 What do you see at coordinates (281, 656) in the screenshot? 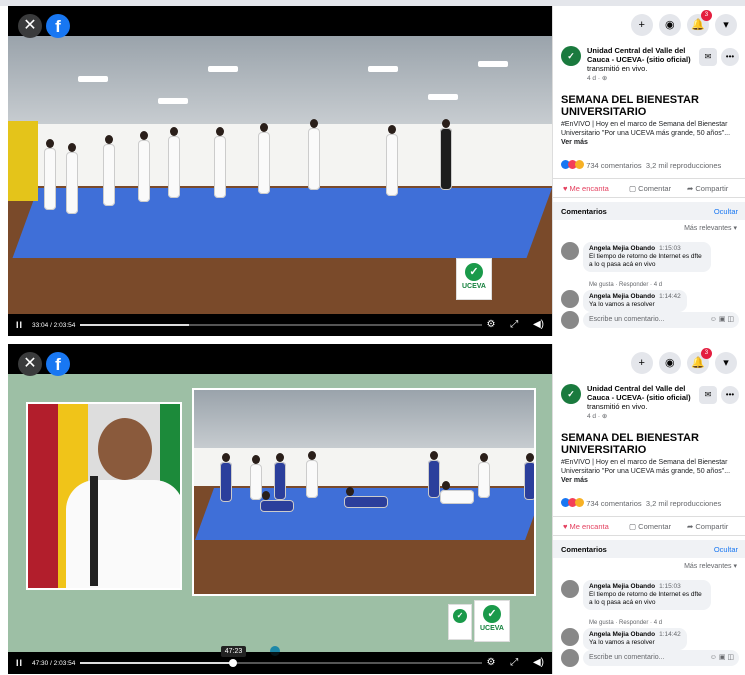
I see `progress-bar: 47:23` at bounding box center [281, 656].